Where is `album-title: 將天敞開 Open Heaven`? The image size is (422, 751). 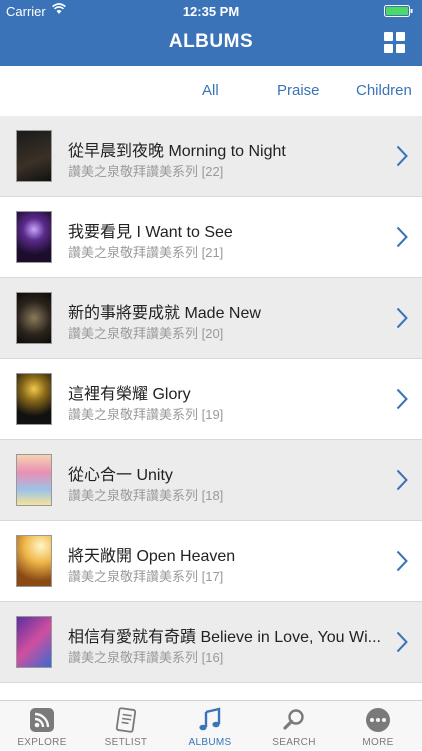
album-title: 將天敞開 Open Heaven is located at coordinates (152, 556).